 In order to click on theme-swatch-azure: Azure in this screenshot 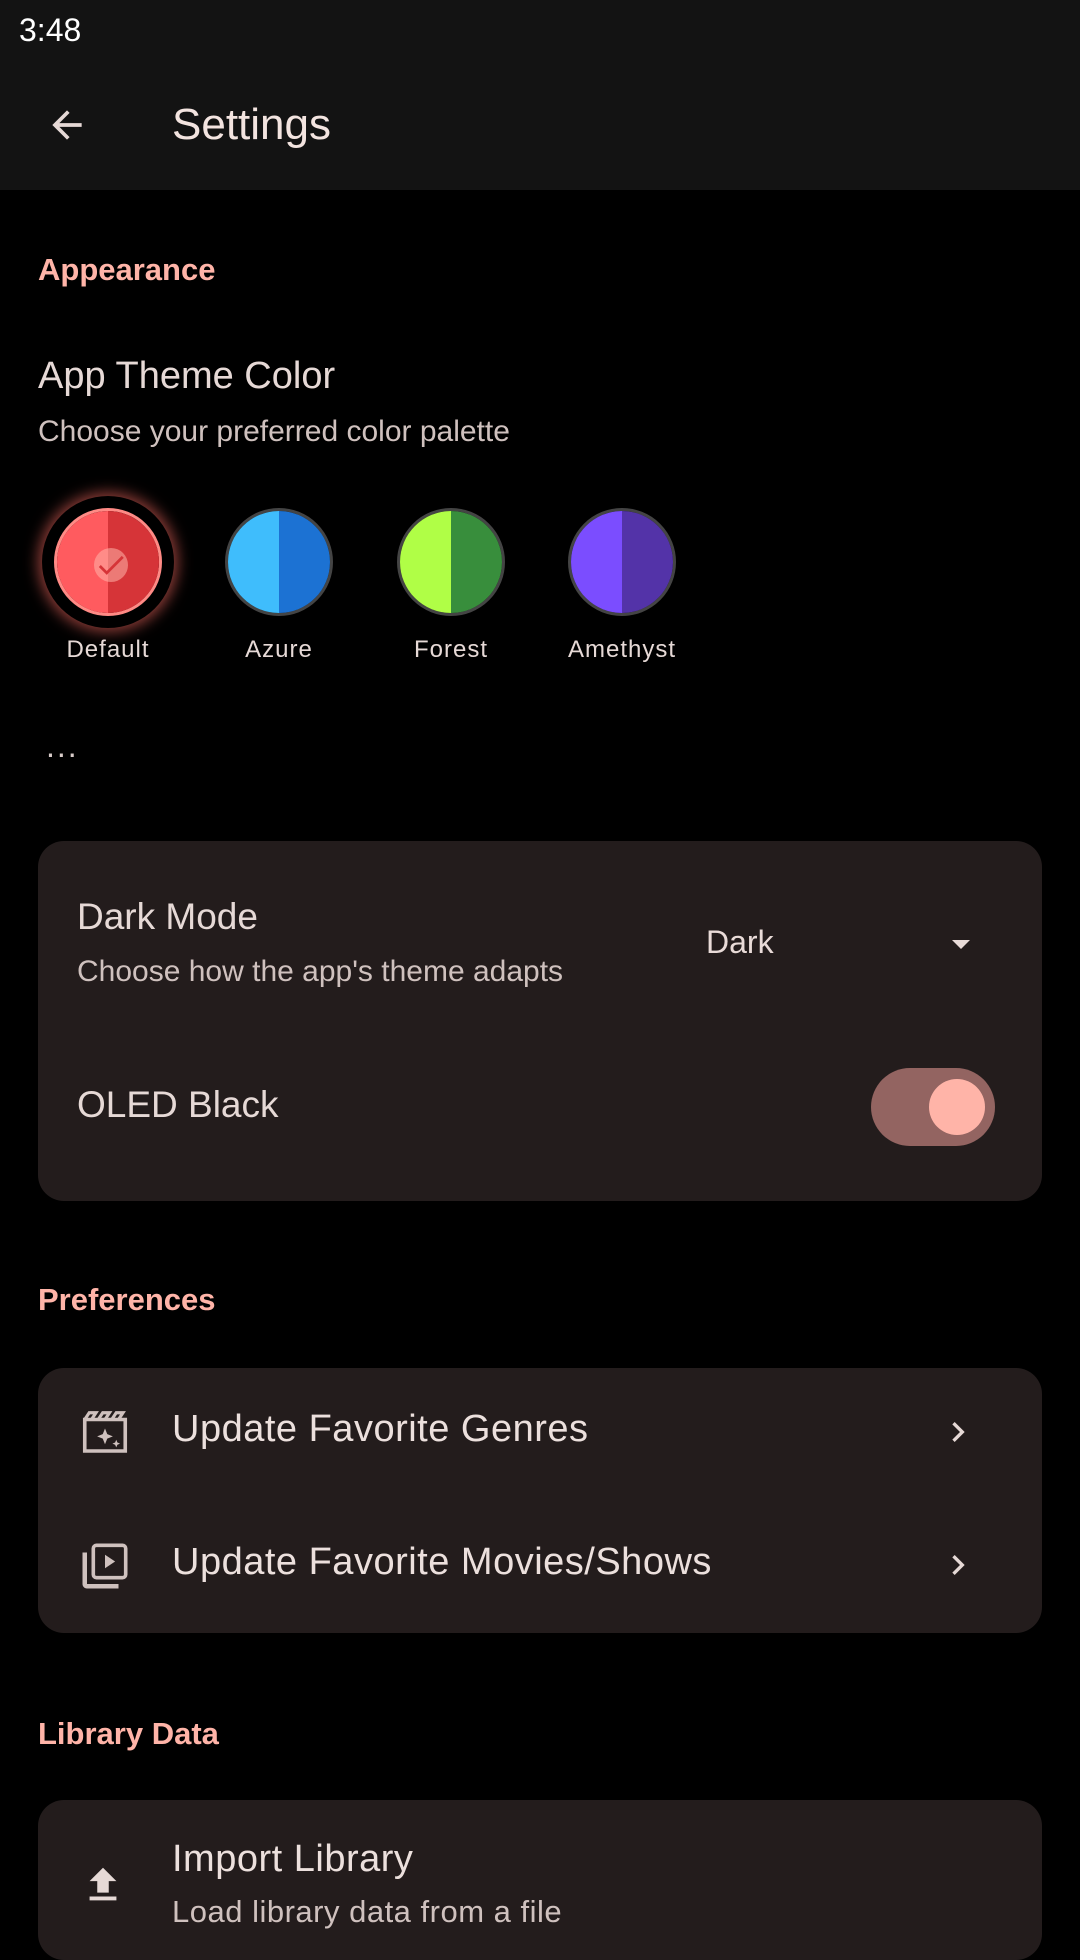, I will do `click(271, 591)`.